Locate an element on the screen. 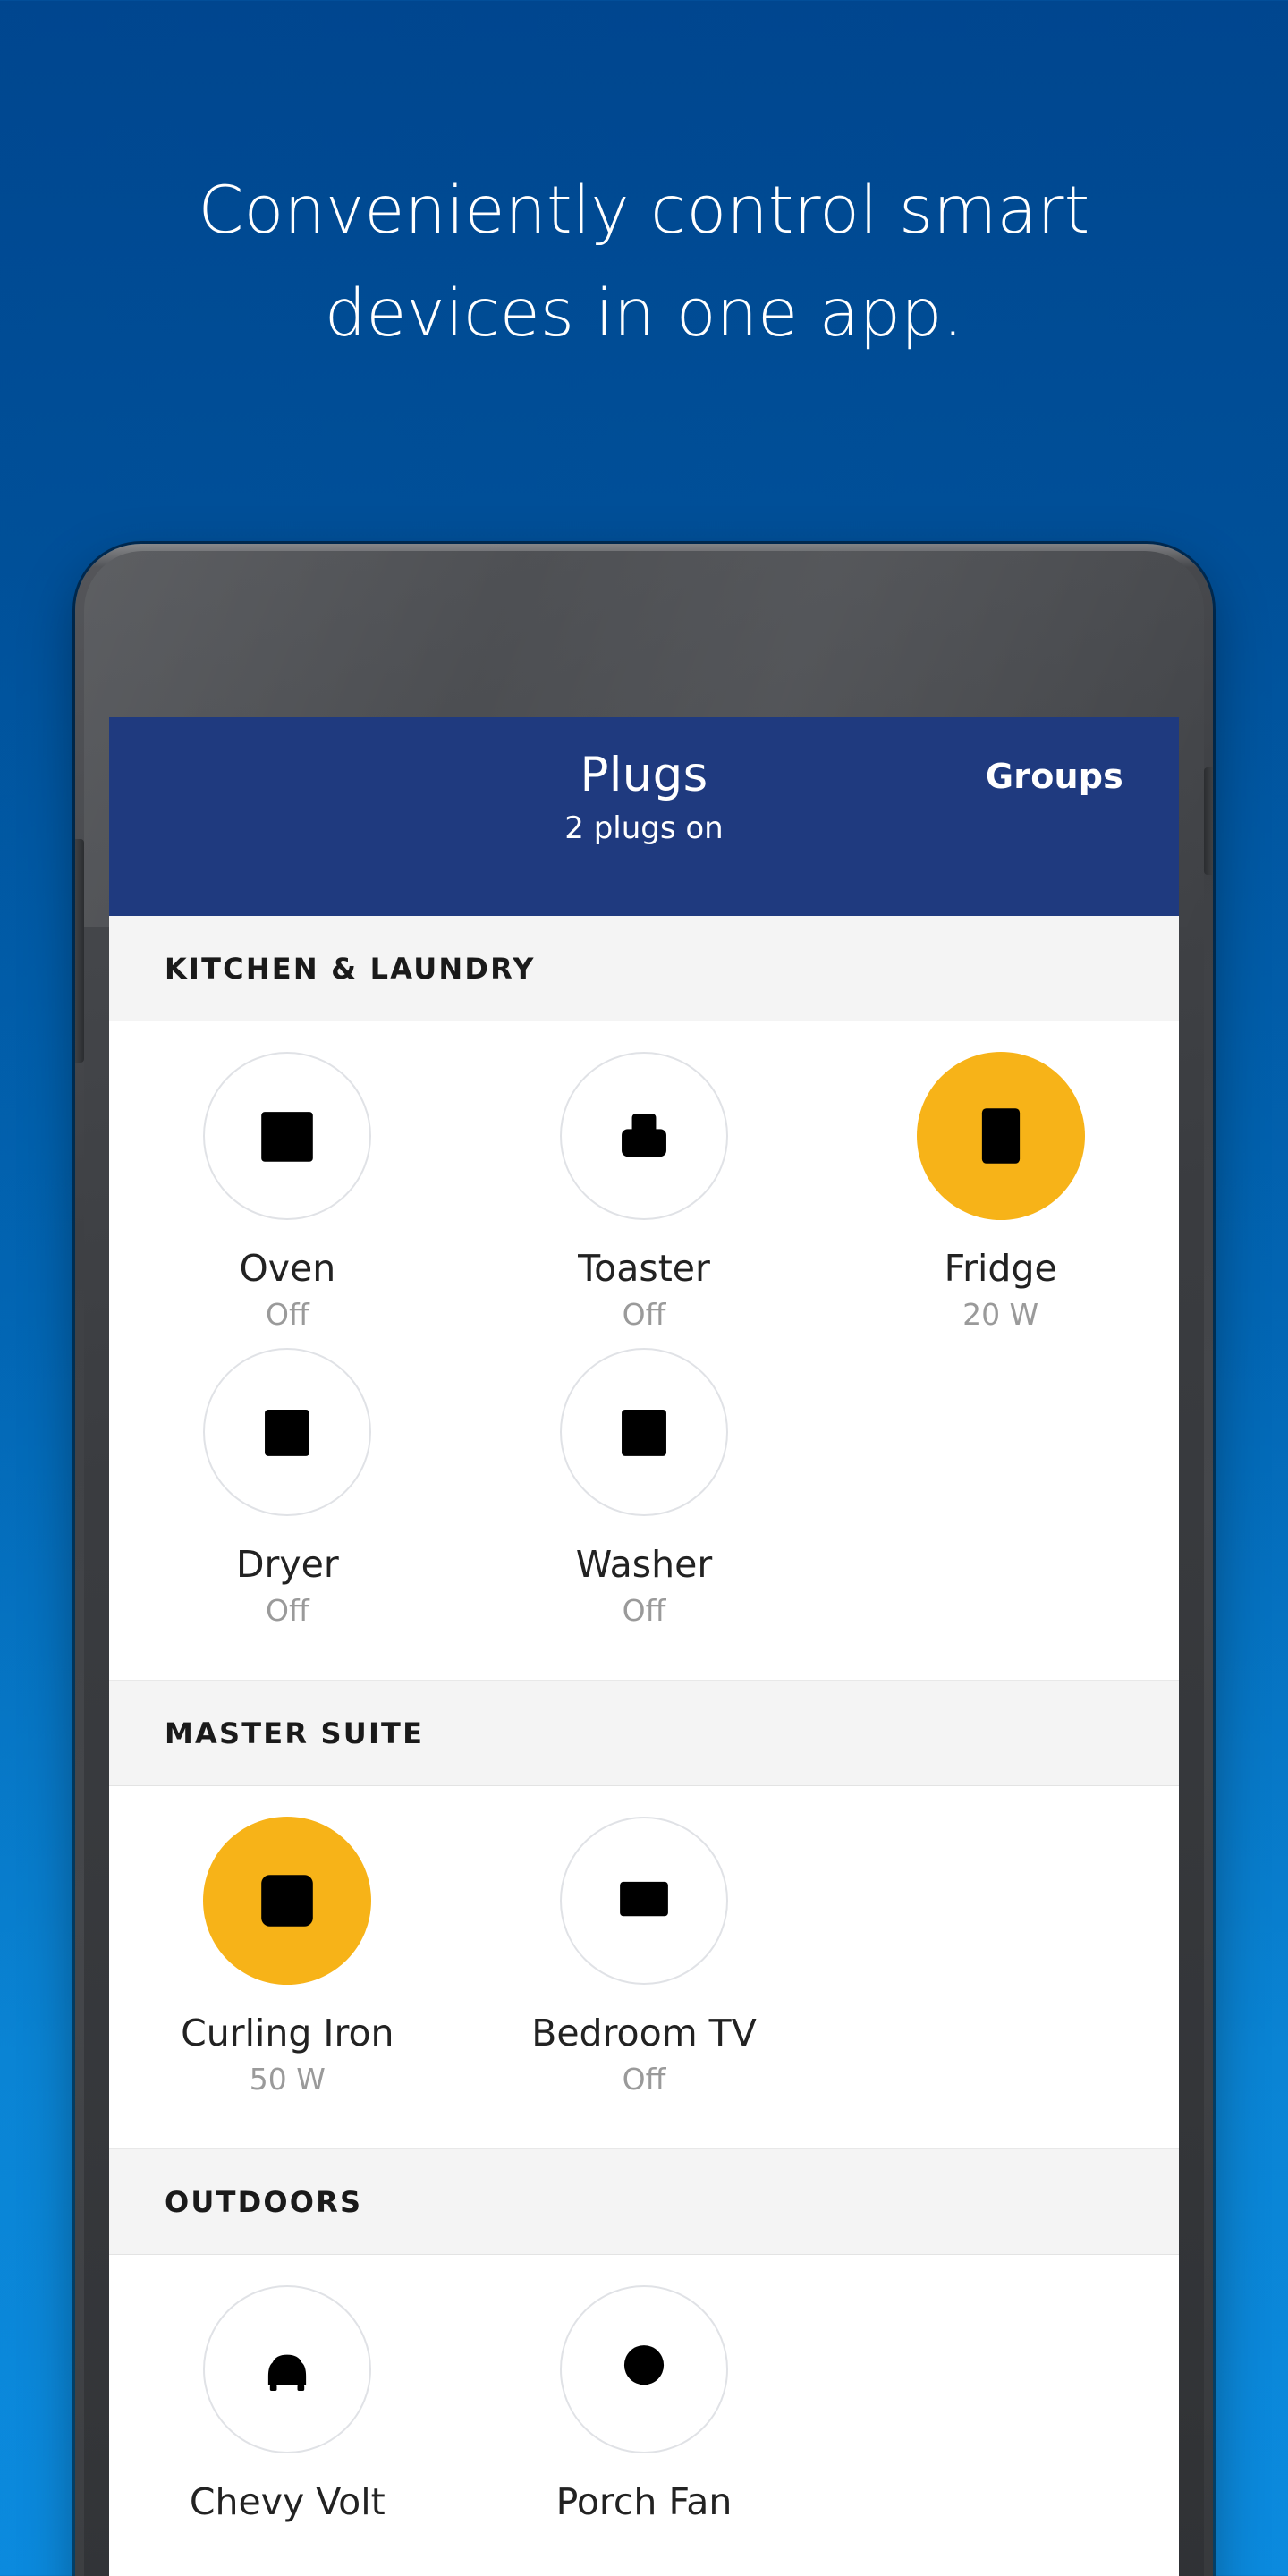 This screenshot has width=1288, height=2576. section-header: MASTER SUITE is located at coordinates (644, 1733).